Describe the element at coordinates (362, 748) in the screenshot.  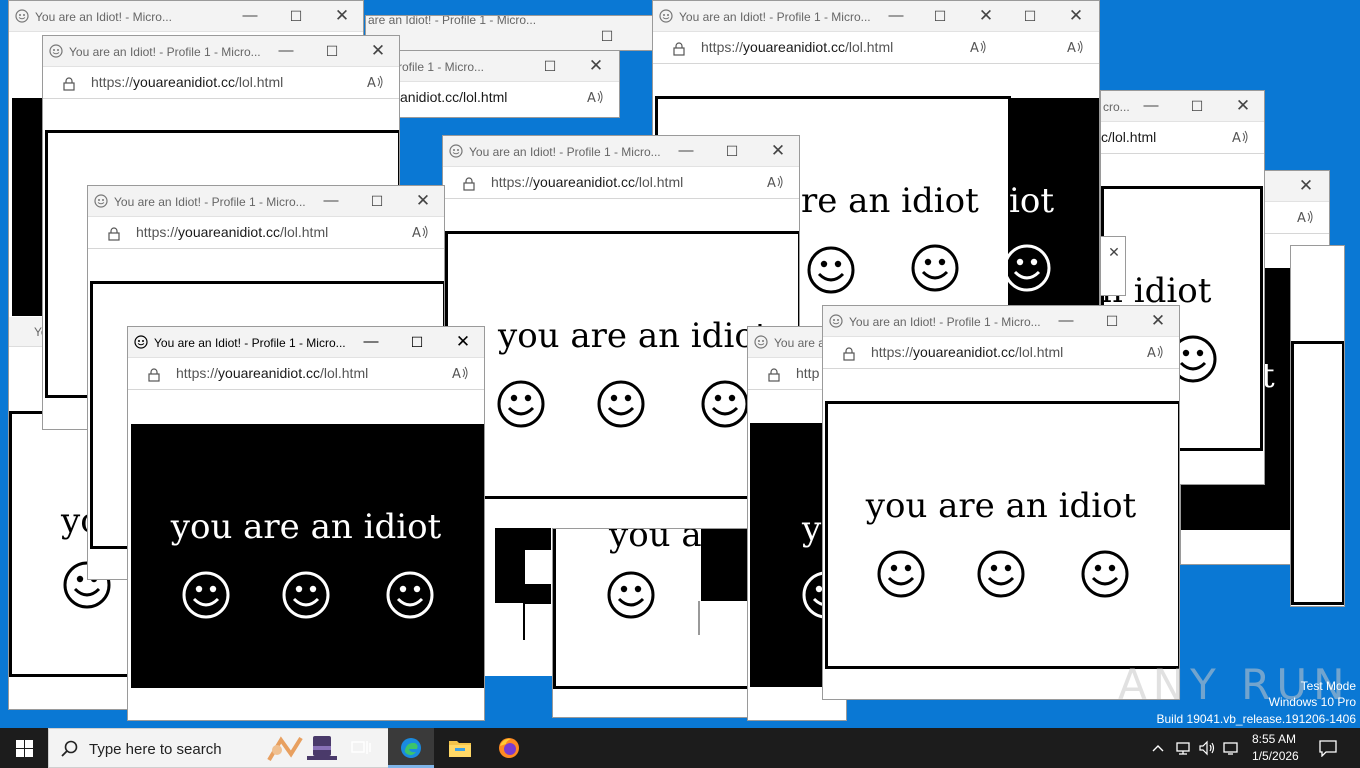
I see `task-view-button` at that location.